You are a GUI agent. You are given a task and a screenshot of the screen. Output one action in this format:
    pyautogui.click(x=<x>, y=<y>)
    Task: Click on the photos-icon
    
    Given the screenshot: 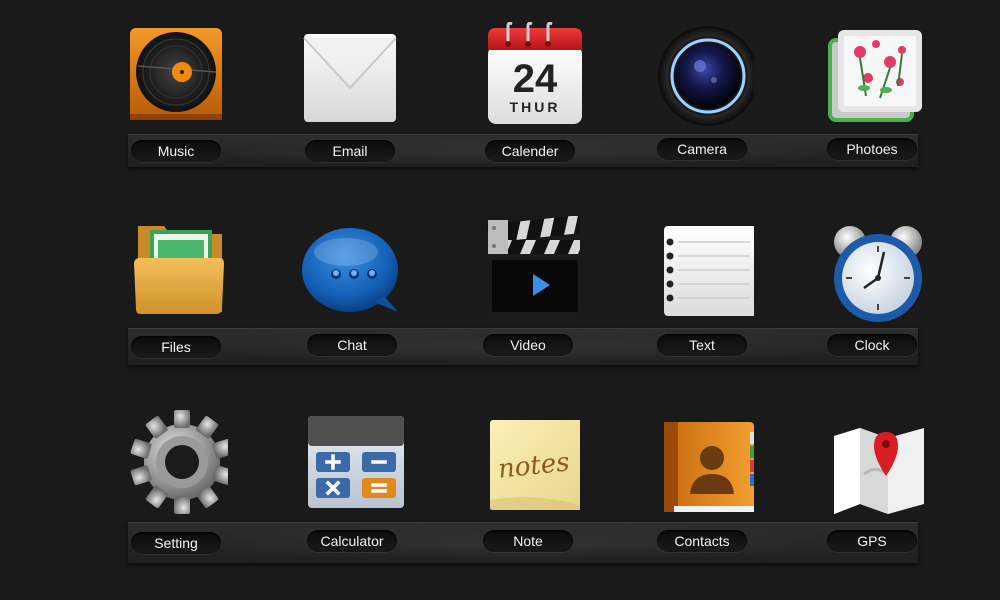 What is the action you would take?
    pyautogui.click(x=872, y=78)
    